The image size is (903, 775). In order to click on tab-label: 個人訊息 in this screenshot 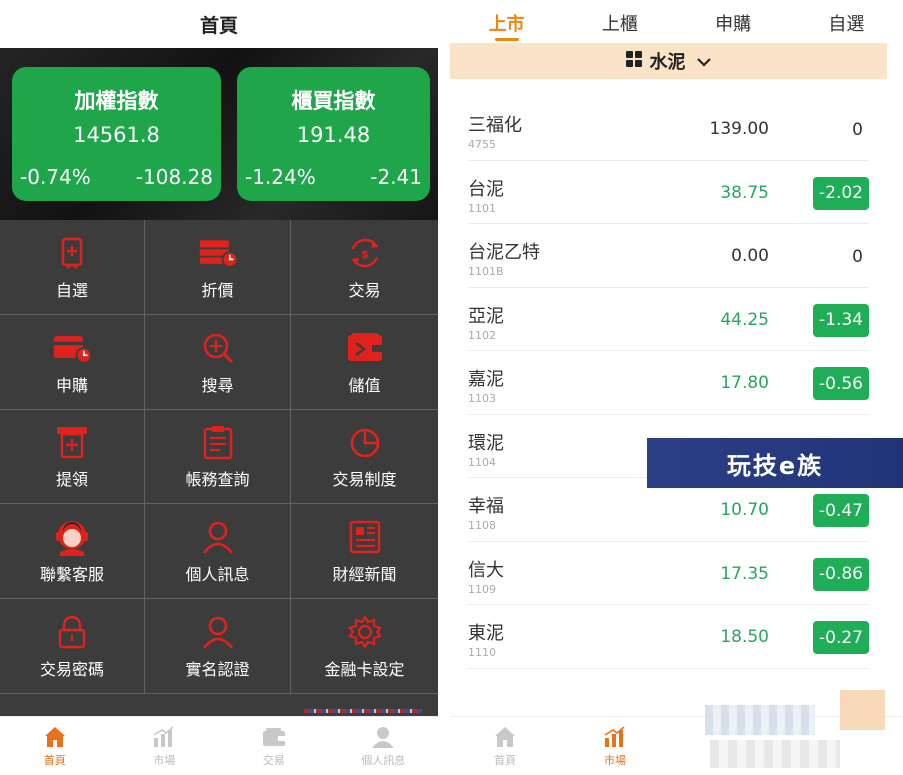, I will do `click(383, 760)`.